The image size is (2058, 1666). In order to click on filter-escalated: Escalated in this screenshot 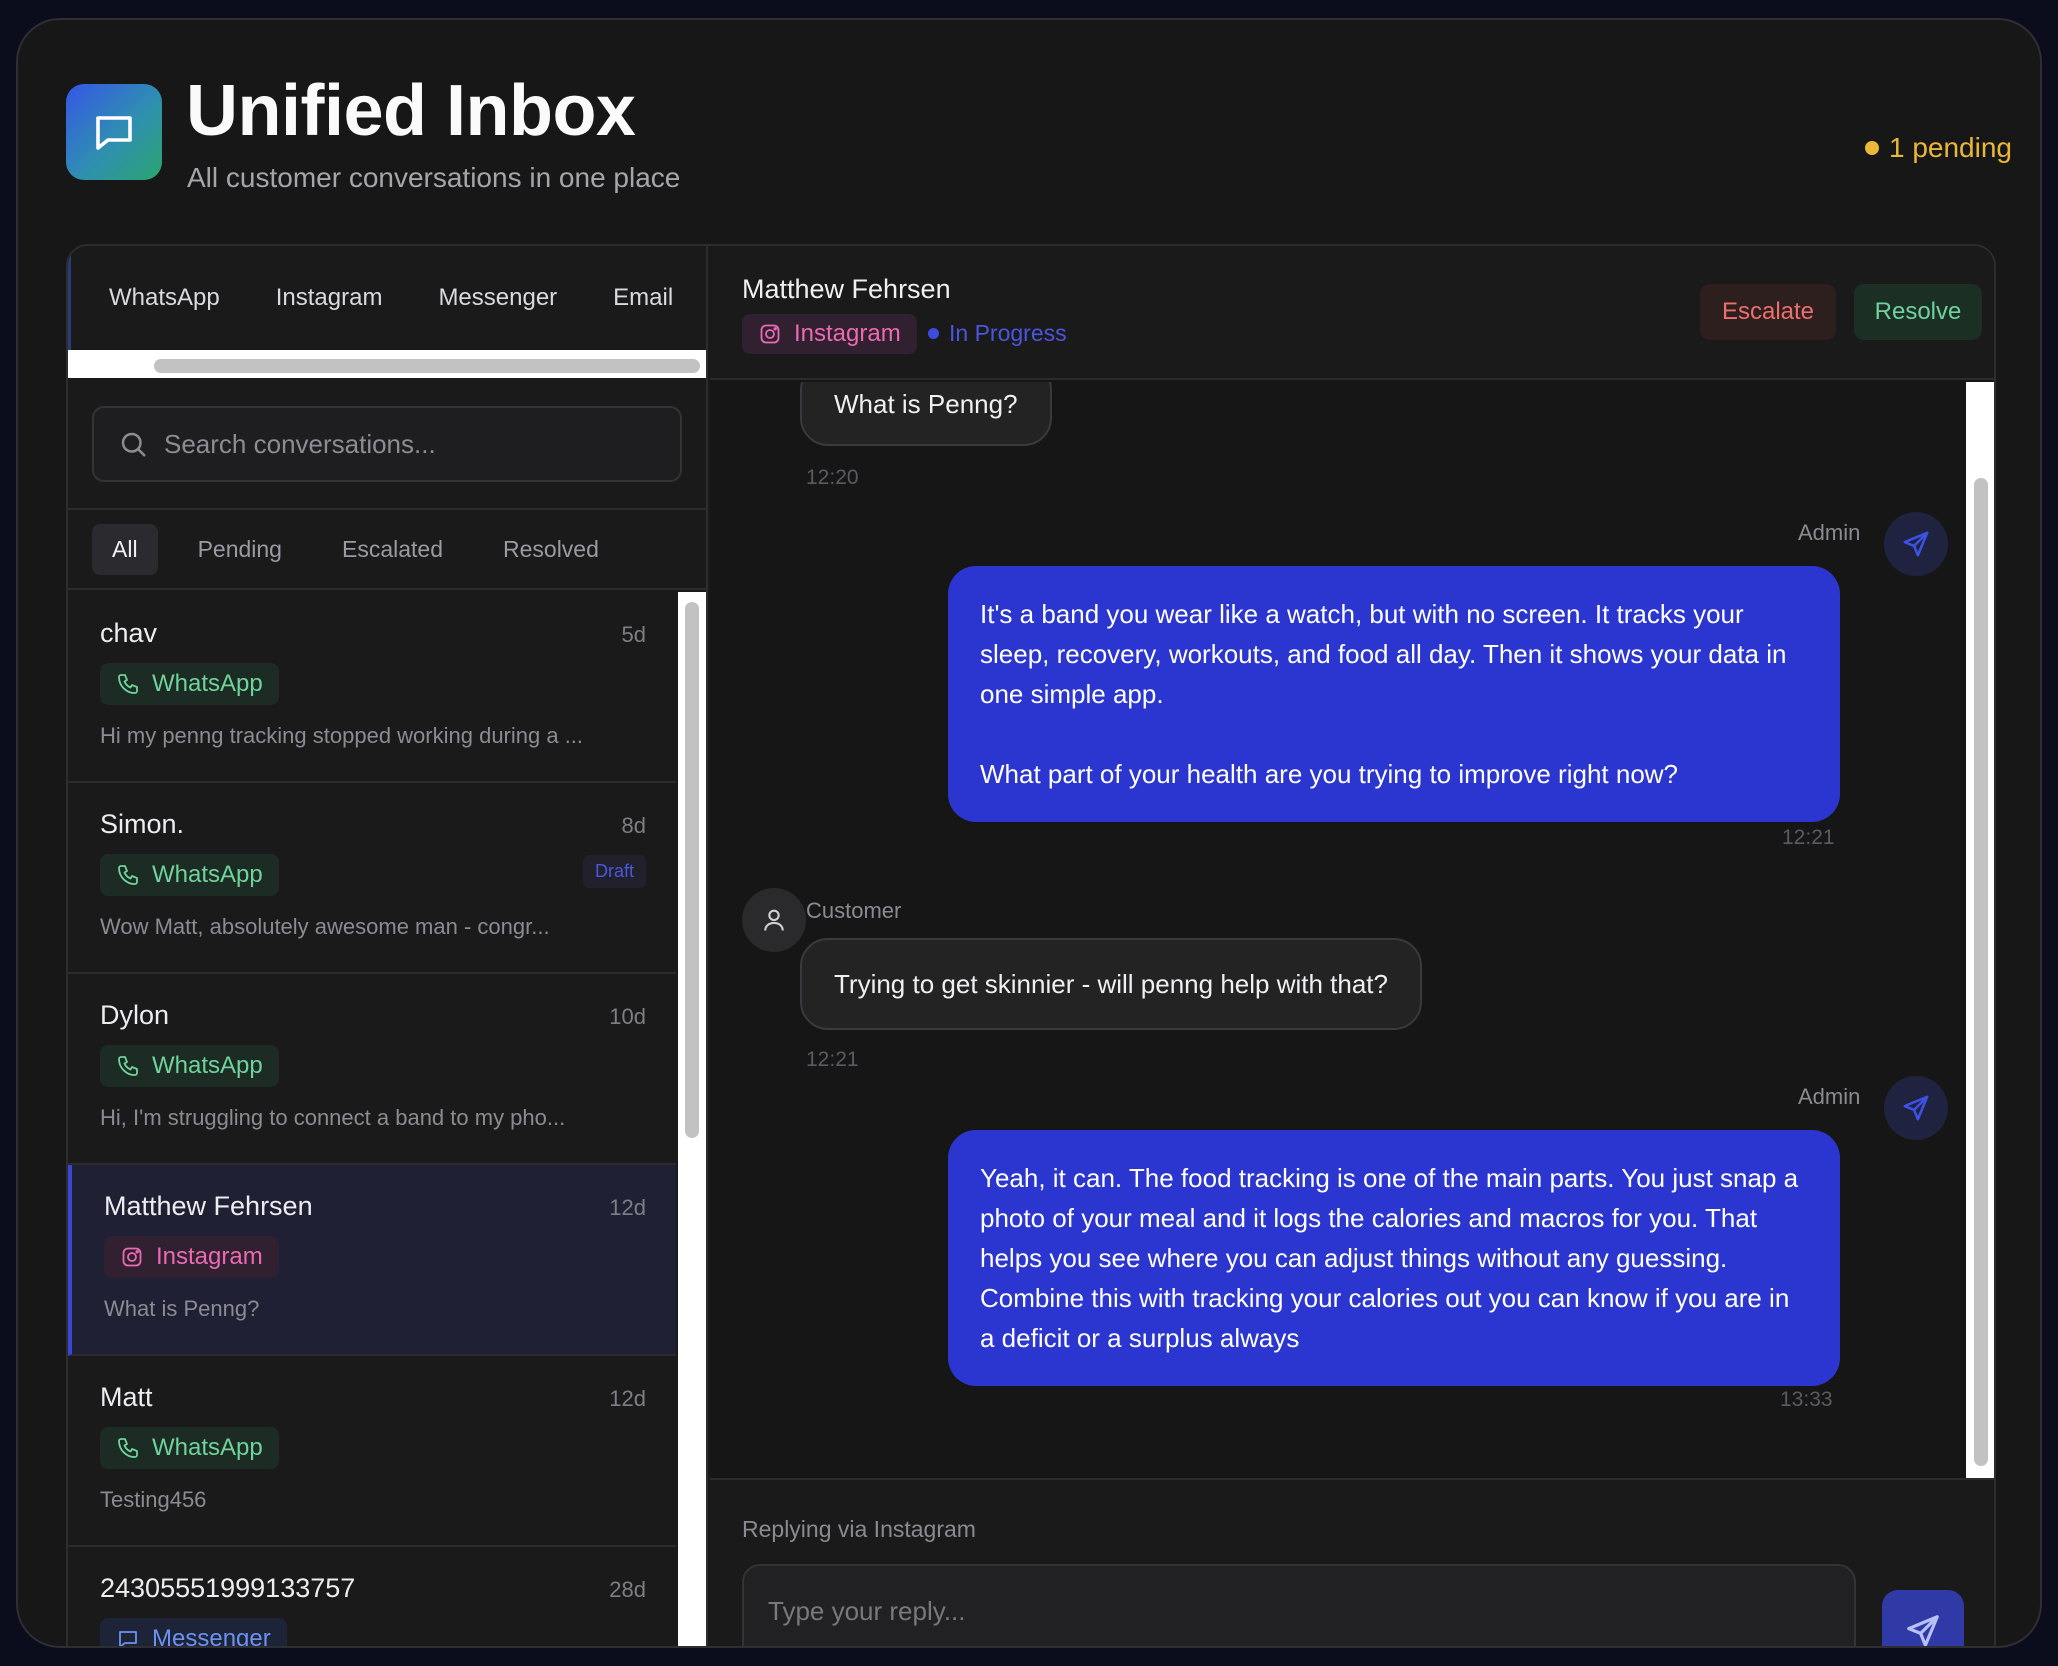, I will do `click(392, 549)`.